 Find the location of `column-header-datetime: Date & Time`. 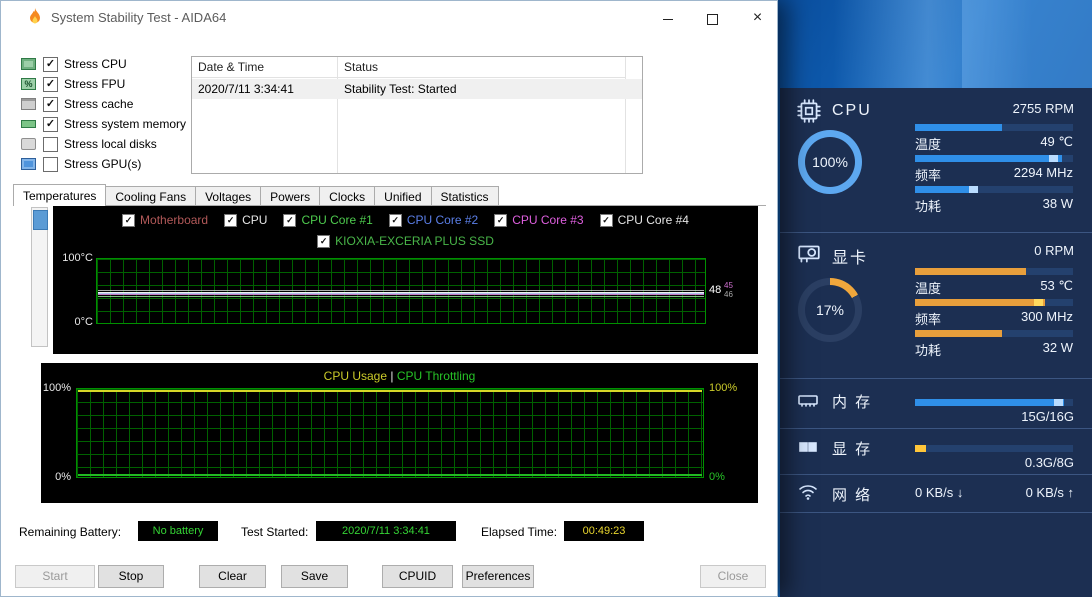

column-header-datetime: Date & Time is located at coordinates (264, 67).